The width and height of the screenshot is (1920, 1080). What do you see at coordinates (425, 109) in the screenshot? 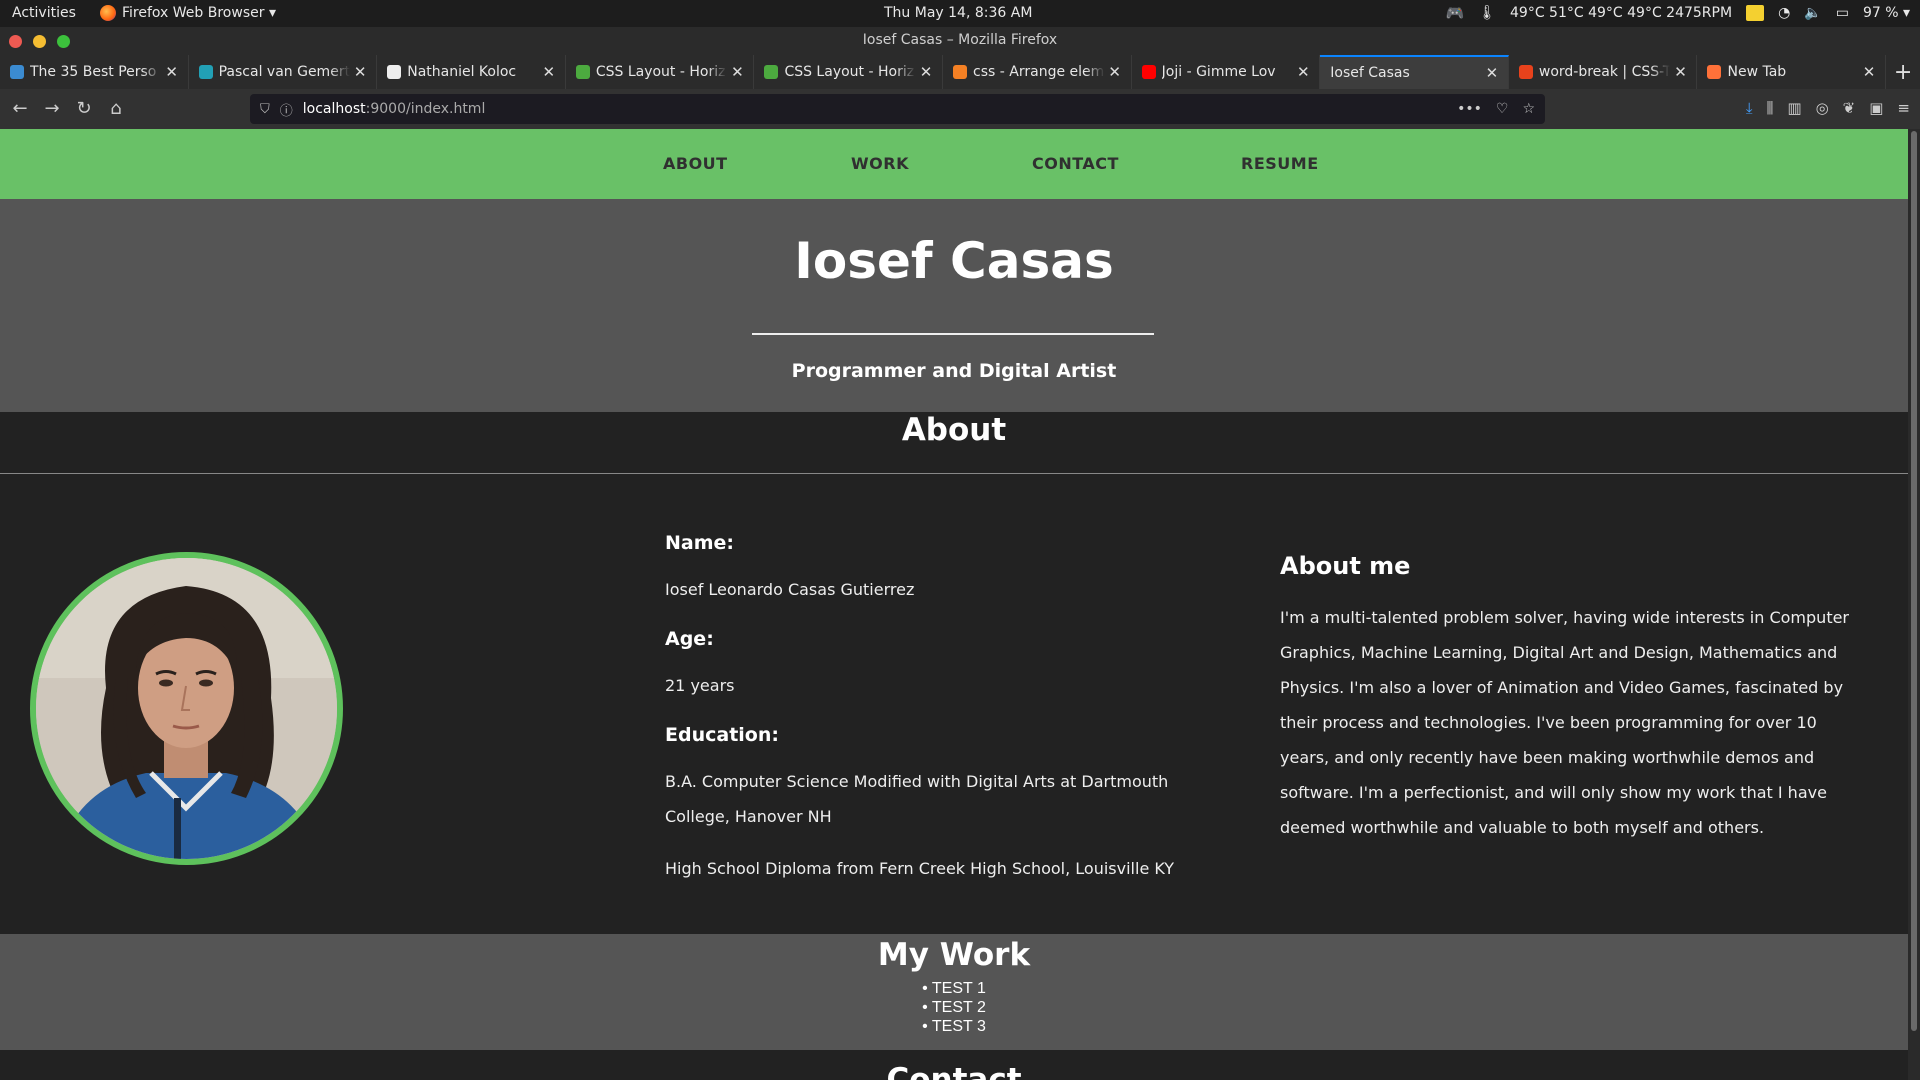
I see `url-path: :9000/index.html` at bounding box center [425, 109].